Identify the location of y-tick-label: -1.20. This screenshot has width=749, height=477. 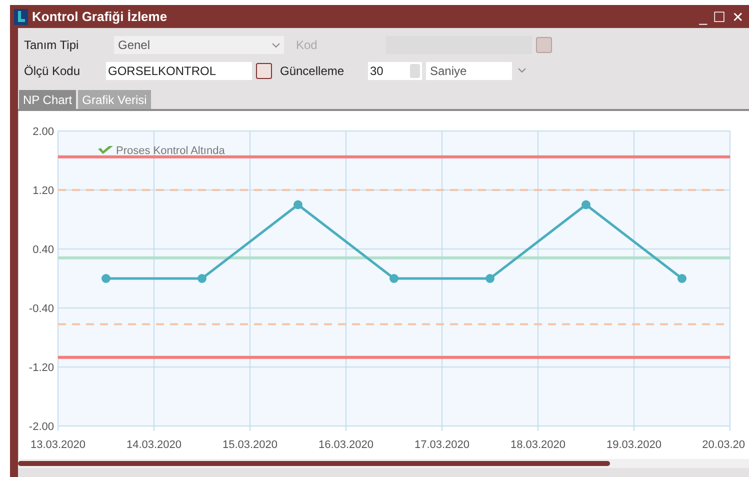
(41, 368).